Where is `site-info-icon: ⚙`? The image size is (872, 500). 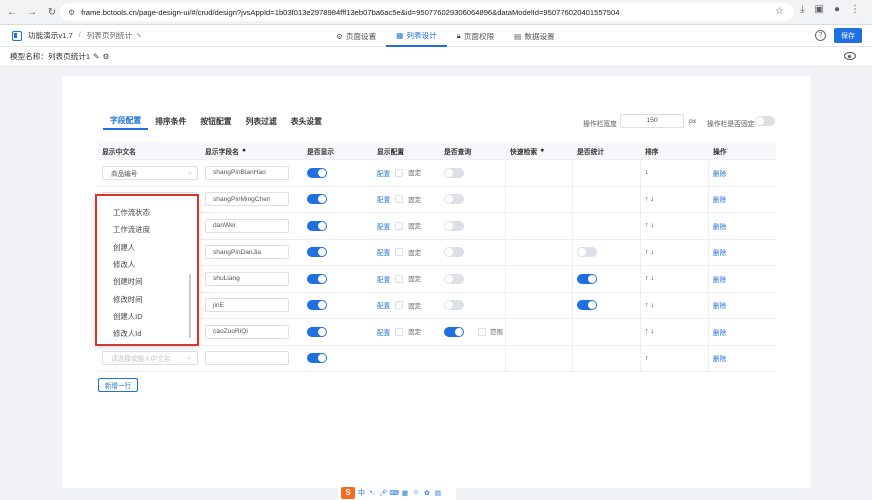
site-info-icon: ⚙ is located at coordinates (71, 12).